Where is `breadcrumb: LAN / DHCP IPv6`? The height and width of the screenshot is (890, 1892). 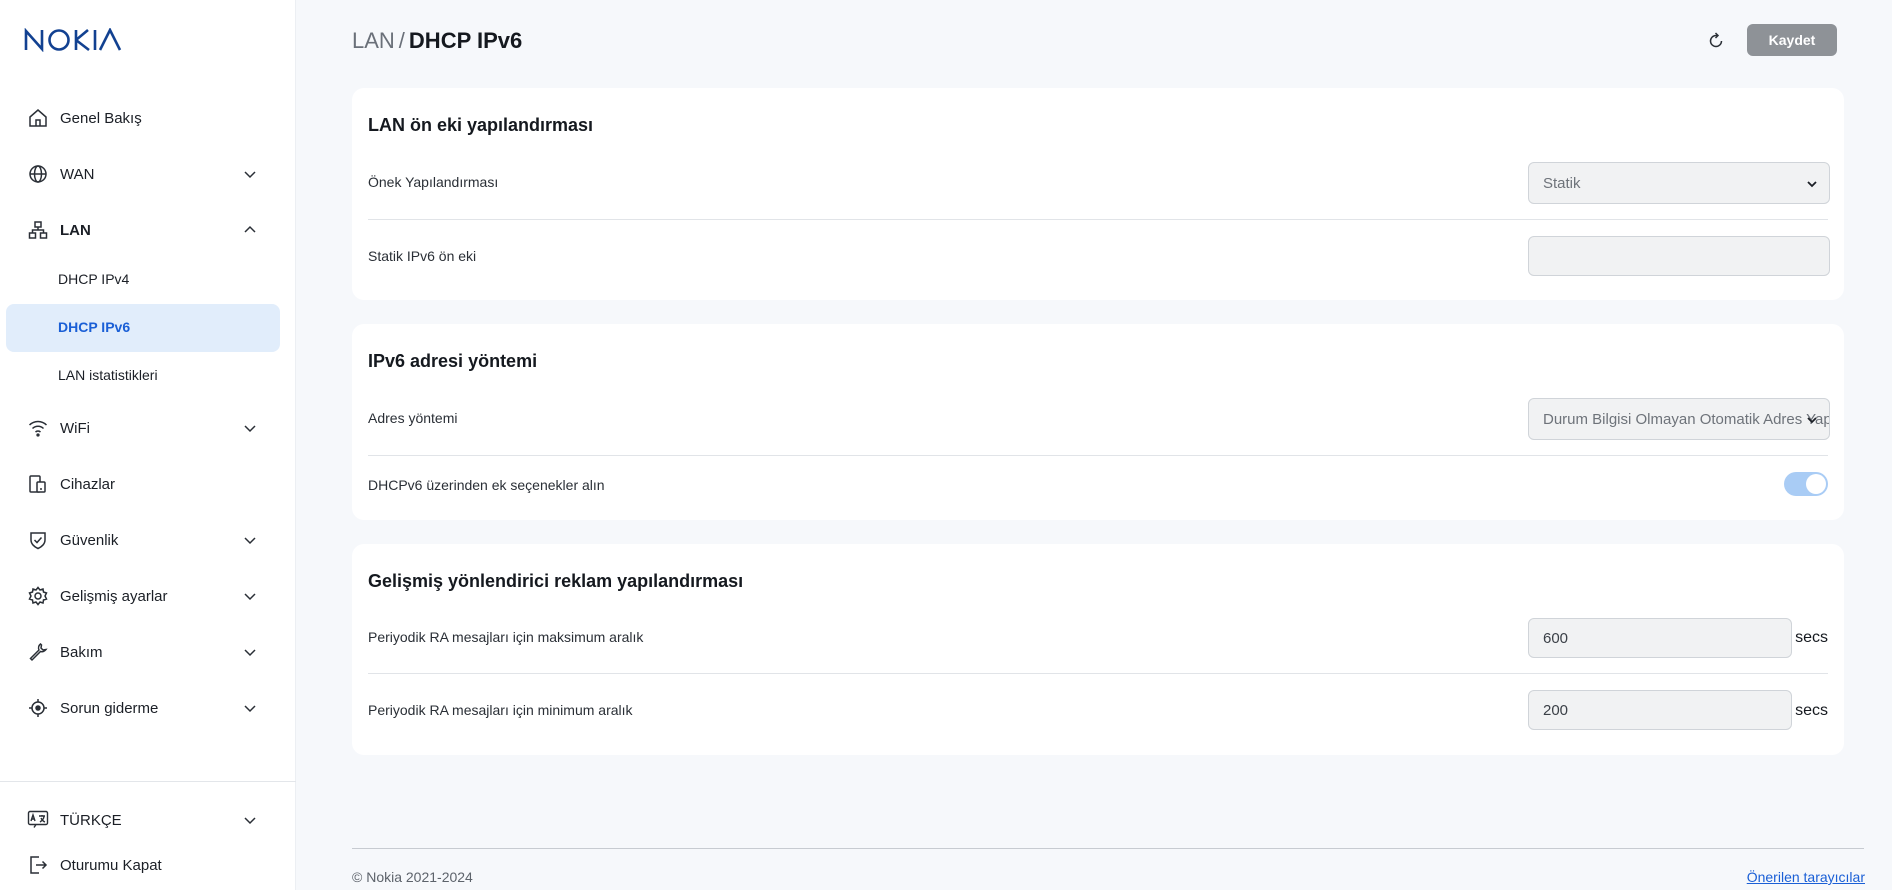 breadcrumb: LAN / DHCP IPv6 is located at coordinates (437, 41).